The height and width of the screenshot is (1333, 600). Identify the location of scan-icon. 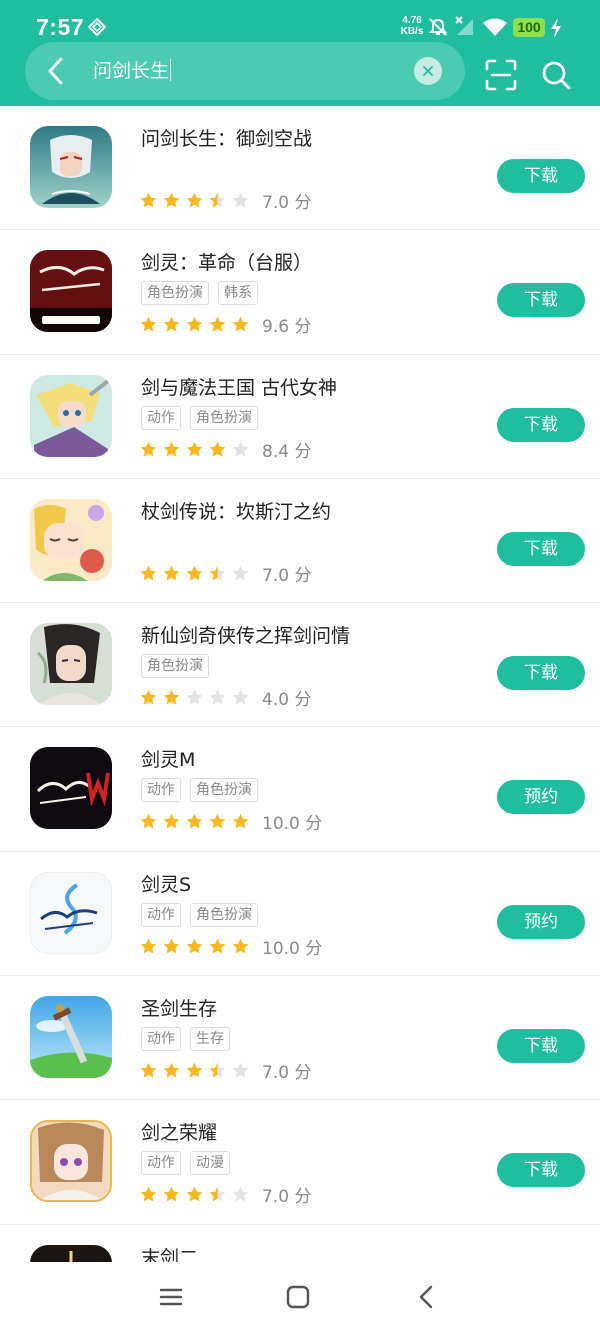
(501, 77).